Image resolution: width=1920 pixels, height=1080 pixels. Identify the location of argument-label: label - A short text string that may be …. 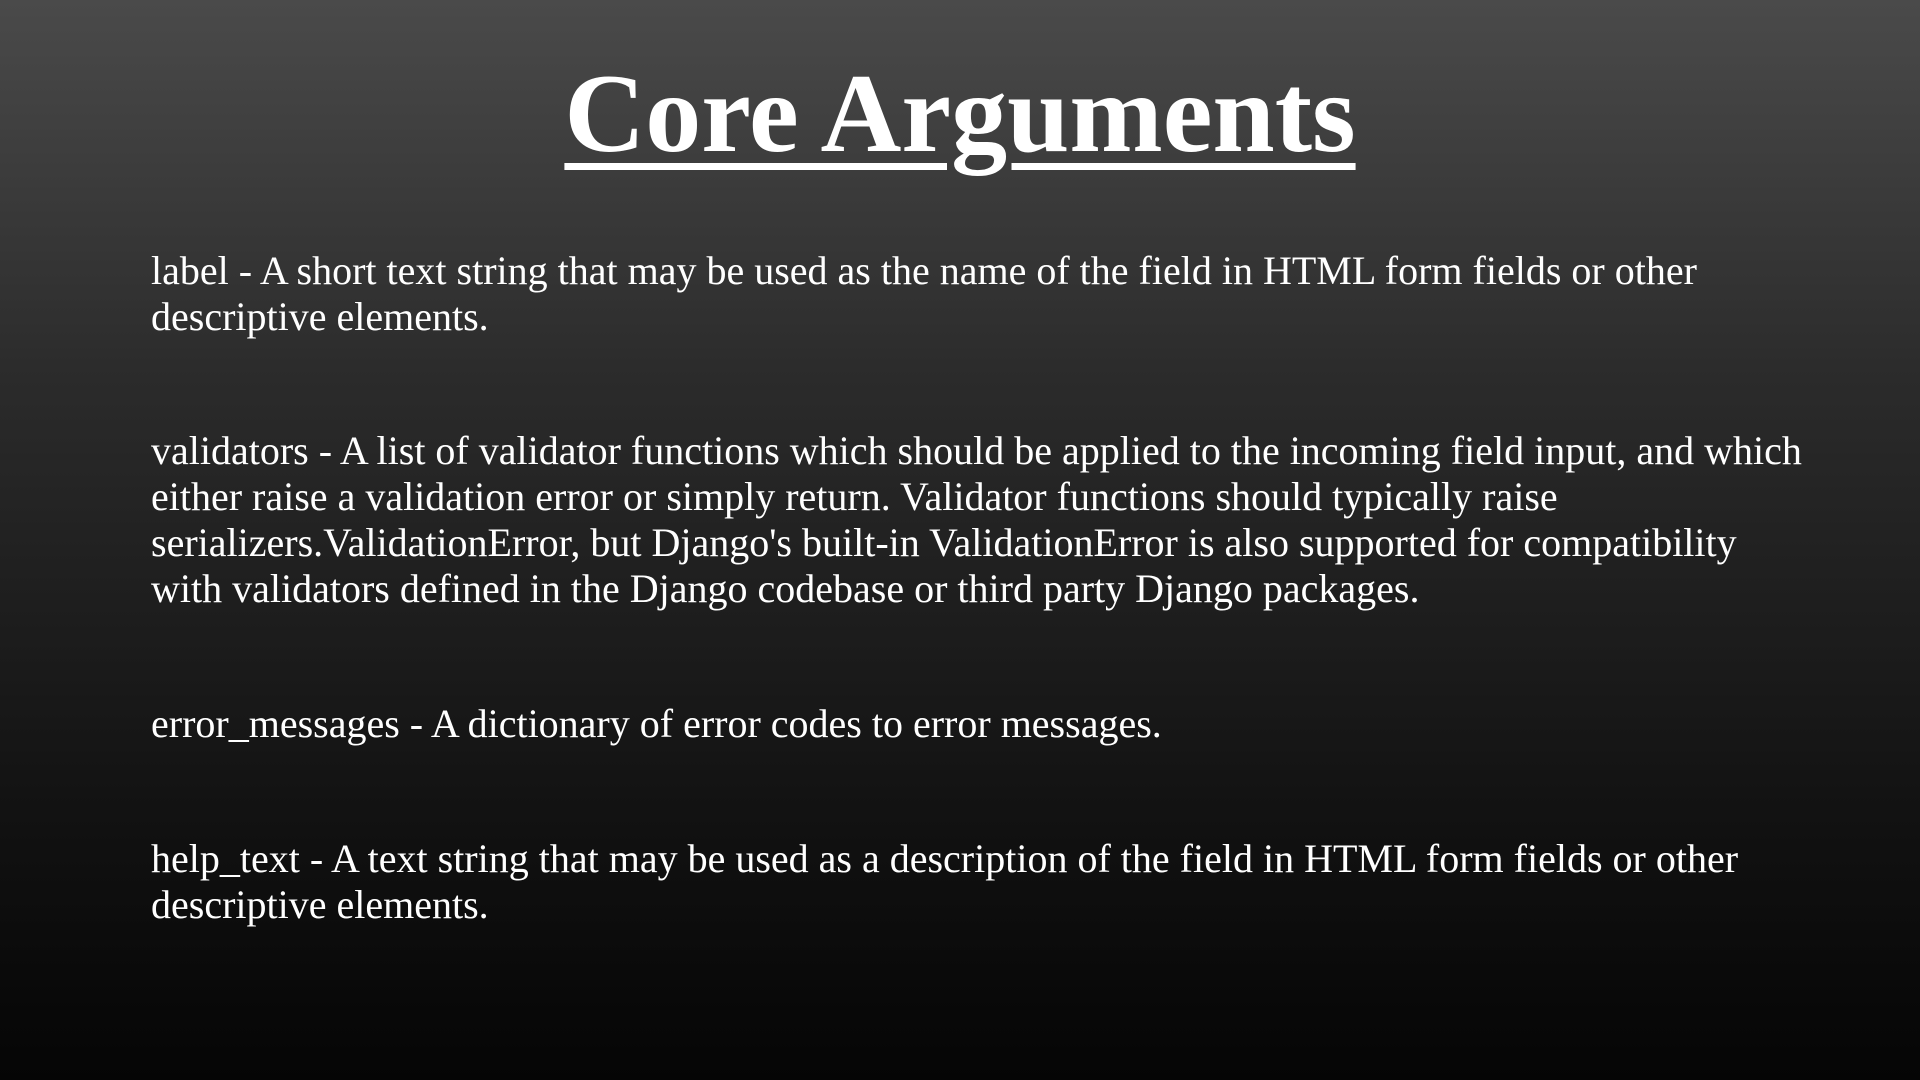
(924, 293).